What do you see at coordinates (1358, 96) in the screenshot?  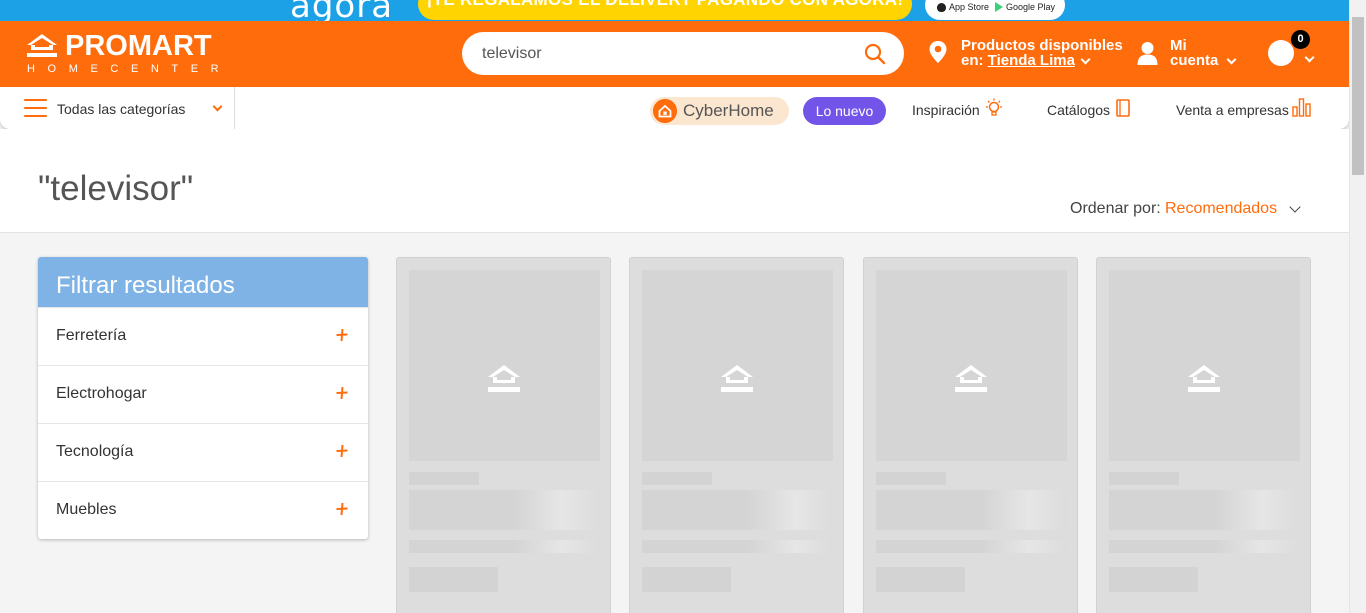 I see `scrollbar-thumb` at bounding box center [1358, 96].